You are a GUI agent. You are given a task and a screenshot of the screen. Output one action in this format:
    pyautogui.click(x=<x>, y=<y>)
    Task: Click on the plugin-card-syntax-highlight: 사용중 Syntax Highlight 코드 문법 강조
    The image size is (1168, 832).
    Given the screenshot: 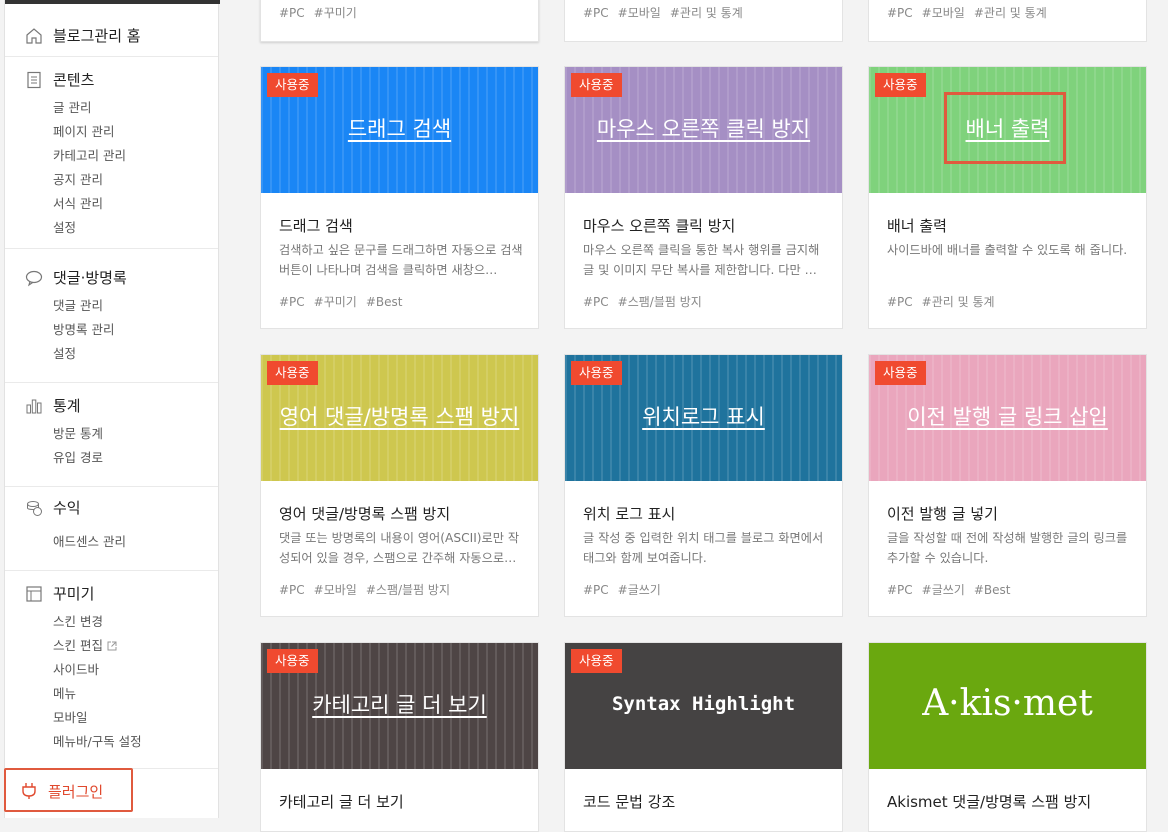 What is the action you would take?
    pyautogui.click(x=703, y=737)
    